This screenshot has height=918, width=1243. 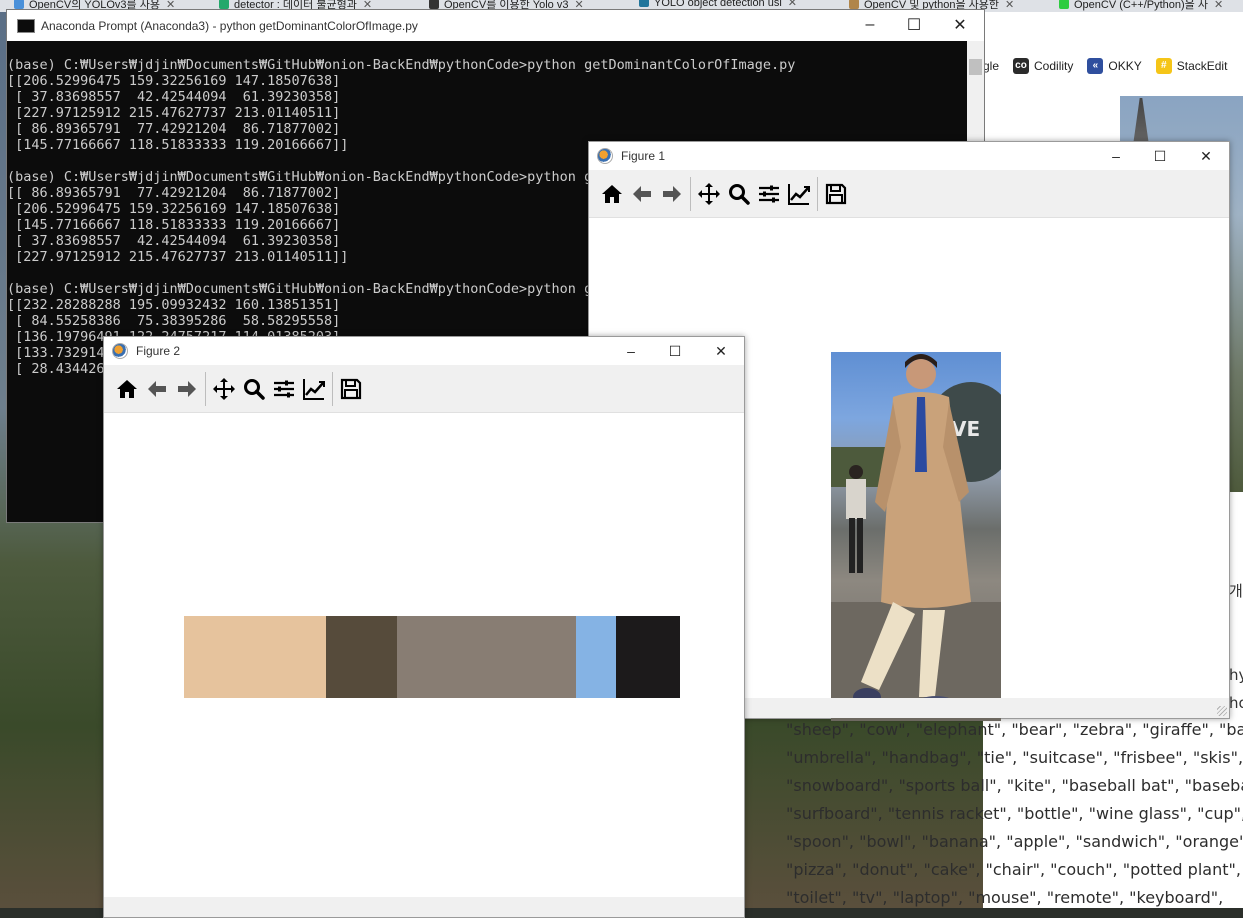 What do you see at coordinates (56, 353) in the screenshot?
I see `terminal-line: [133.732914` at bounding box center [56, 353].